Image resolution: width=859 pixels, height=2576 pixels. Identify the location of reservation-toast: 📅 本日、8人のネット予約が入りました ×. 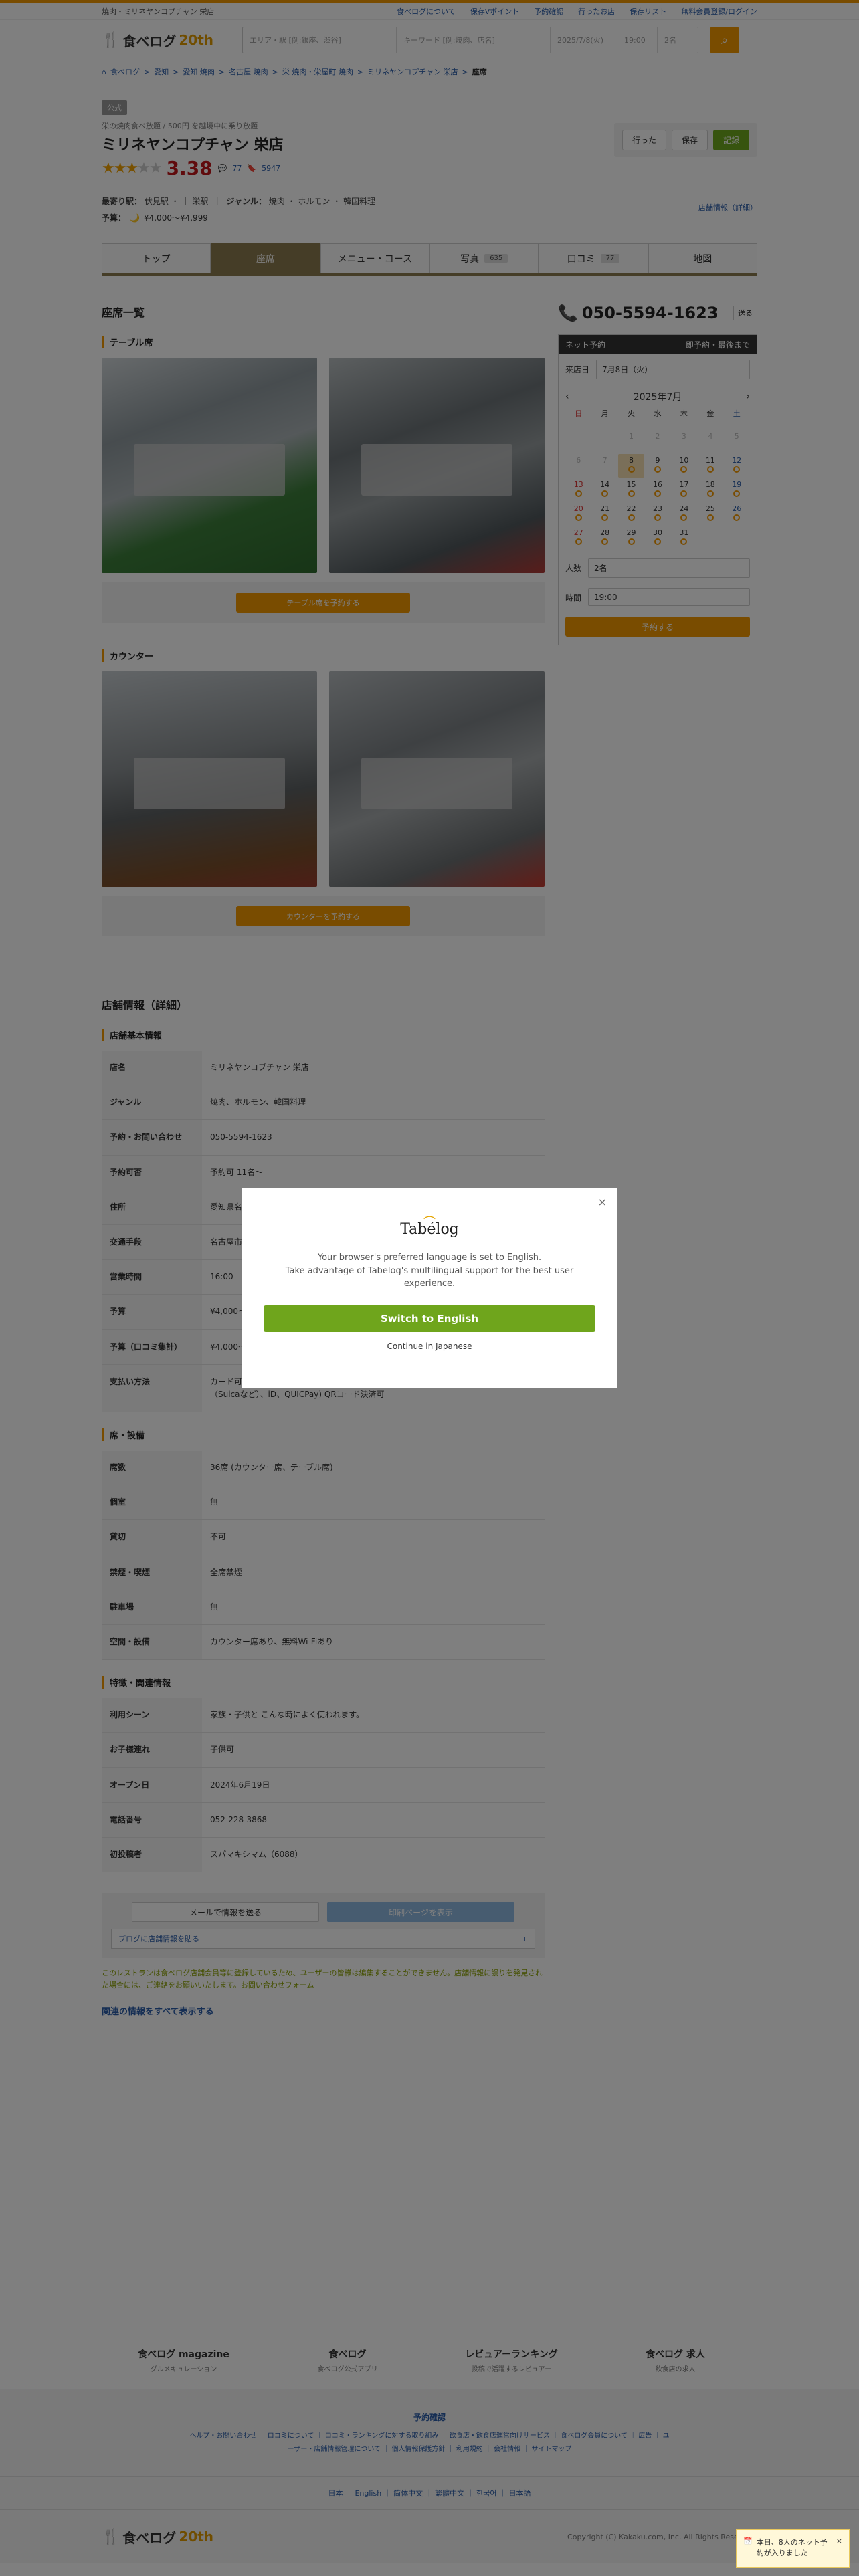
(793, 2548).